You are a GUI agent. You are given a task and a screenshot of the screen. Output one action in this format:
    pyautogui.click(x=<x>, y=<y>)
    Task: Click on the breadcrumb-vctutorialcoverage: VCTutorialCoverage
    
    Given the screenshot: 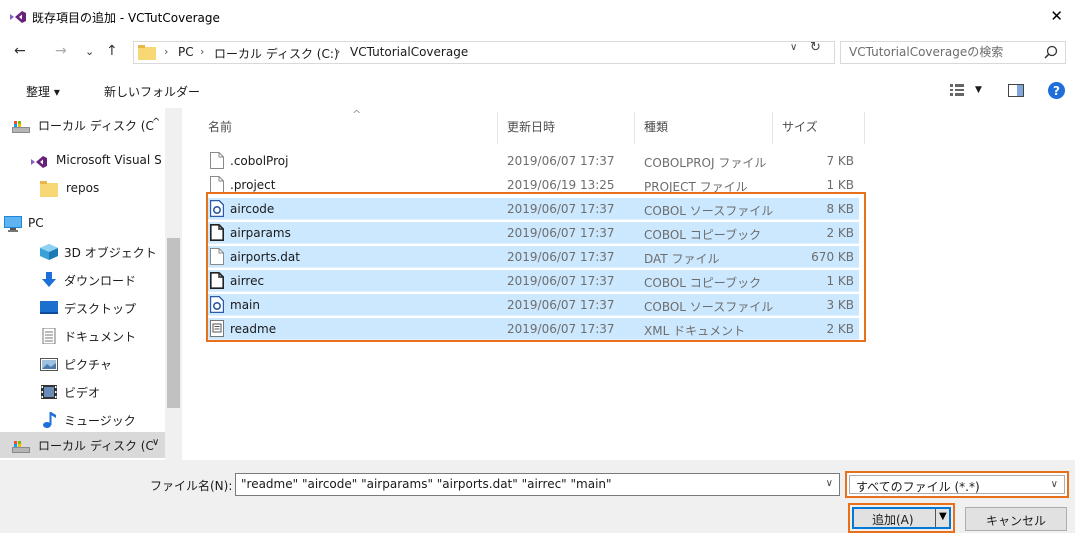 What is the action you would take?
    pyautogui.click(x=409, y=52)
    